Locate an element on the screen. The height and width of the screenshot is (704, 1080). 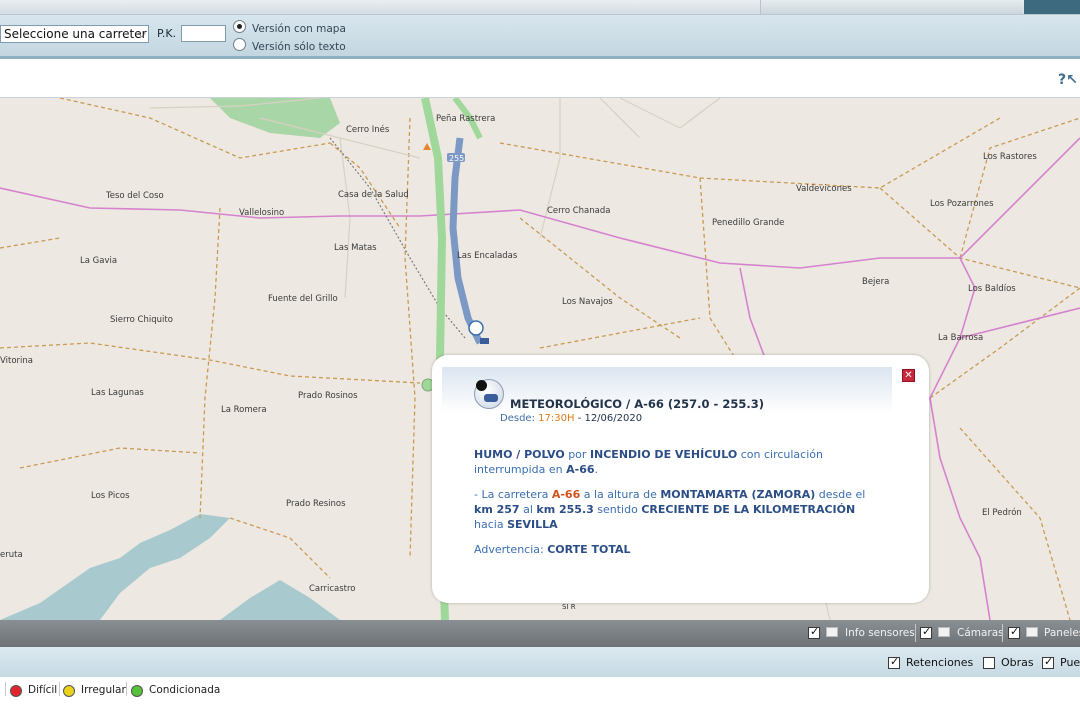
retenciones-checkbox is located at coordinates (894, 662).